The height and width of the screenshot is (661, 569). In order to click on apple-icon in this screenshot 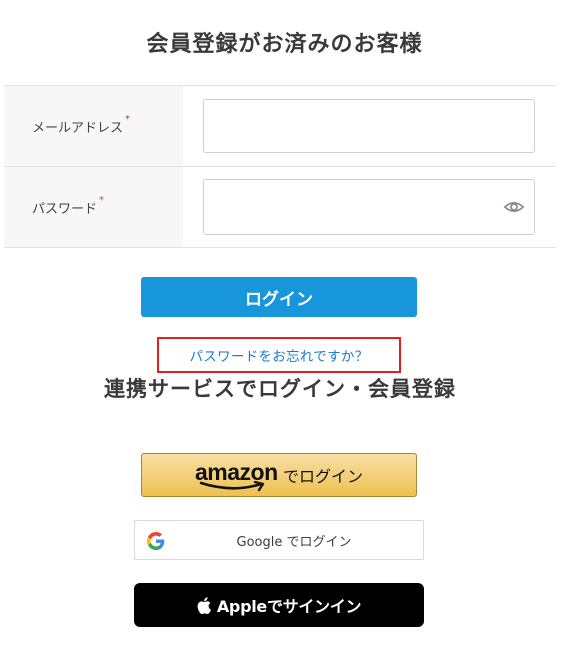, I will do `click(204, 605)`.